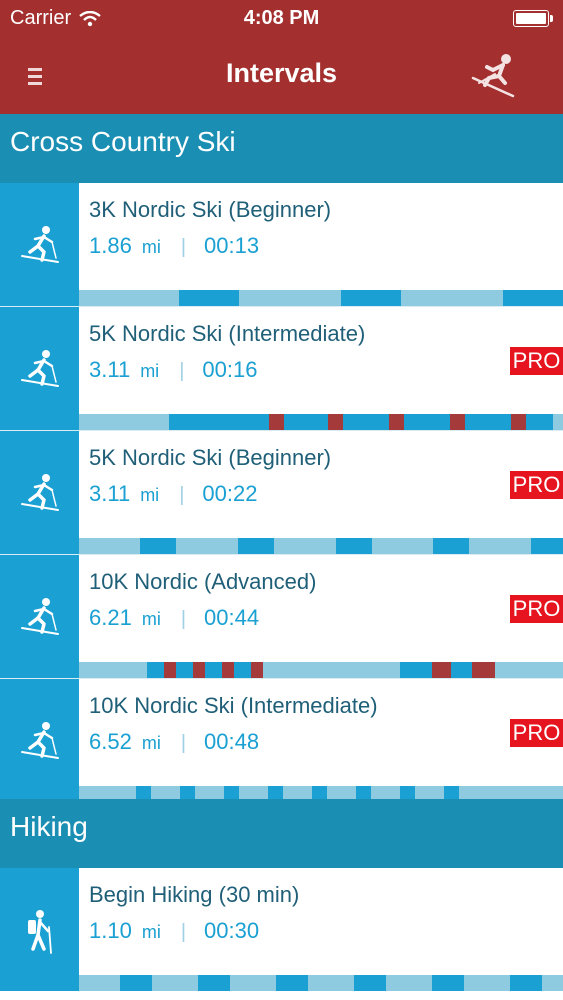  What do you see at coordinates (173, 370) in the screenshot?
I see `workout-stats: 3.11 mi | 00:16` at bounding box center [173, 370].